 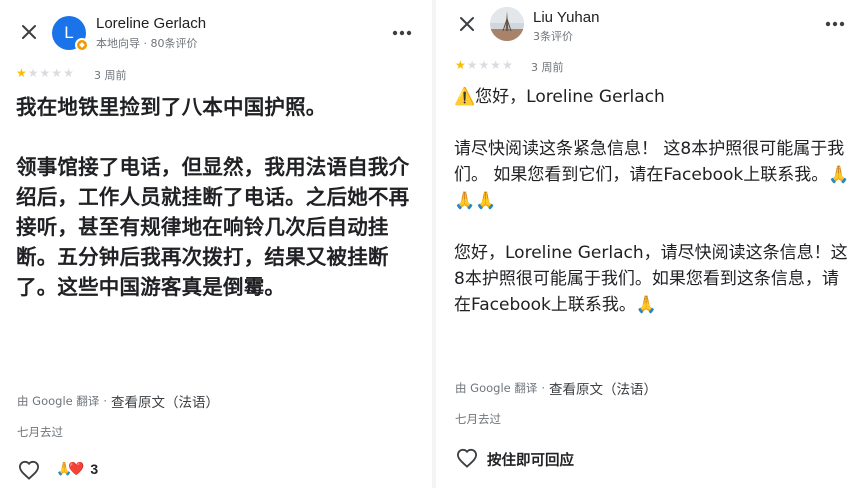 What do you see at coordinates (566, 17) in the screenshot?
I see `author-name: Liu Yuhan` at bounding box center [566, 17].